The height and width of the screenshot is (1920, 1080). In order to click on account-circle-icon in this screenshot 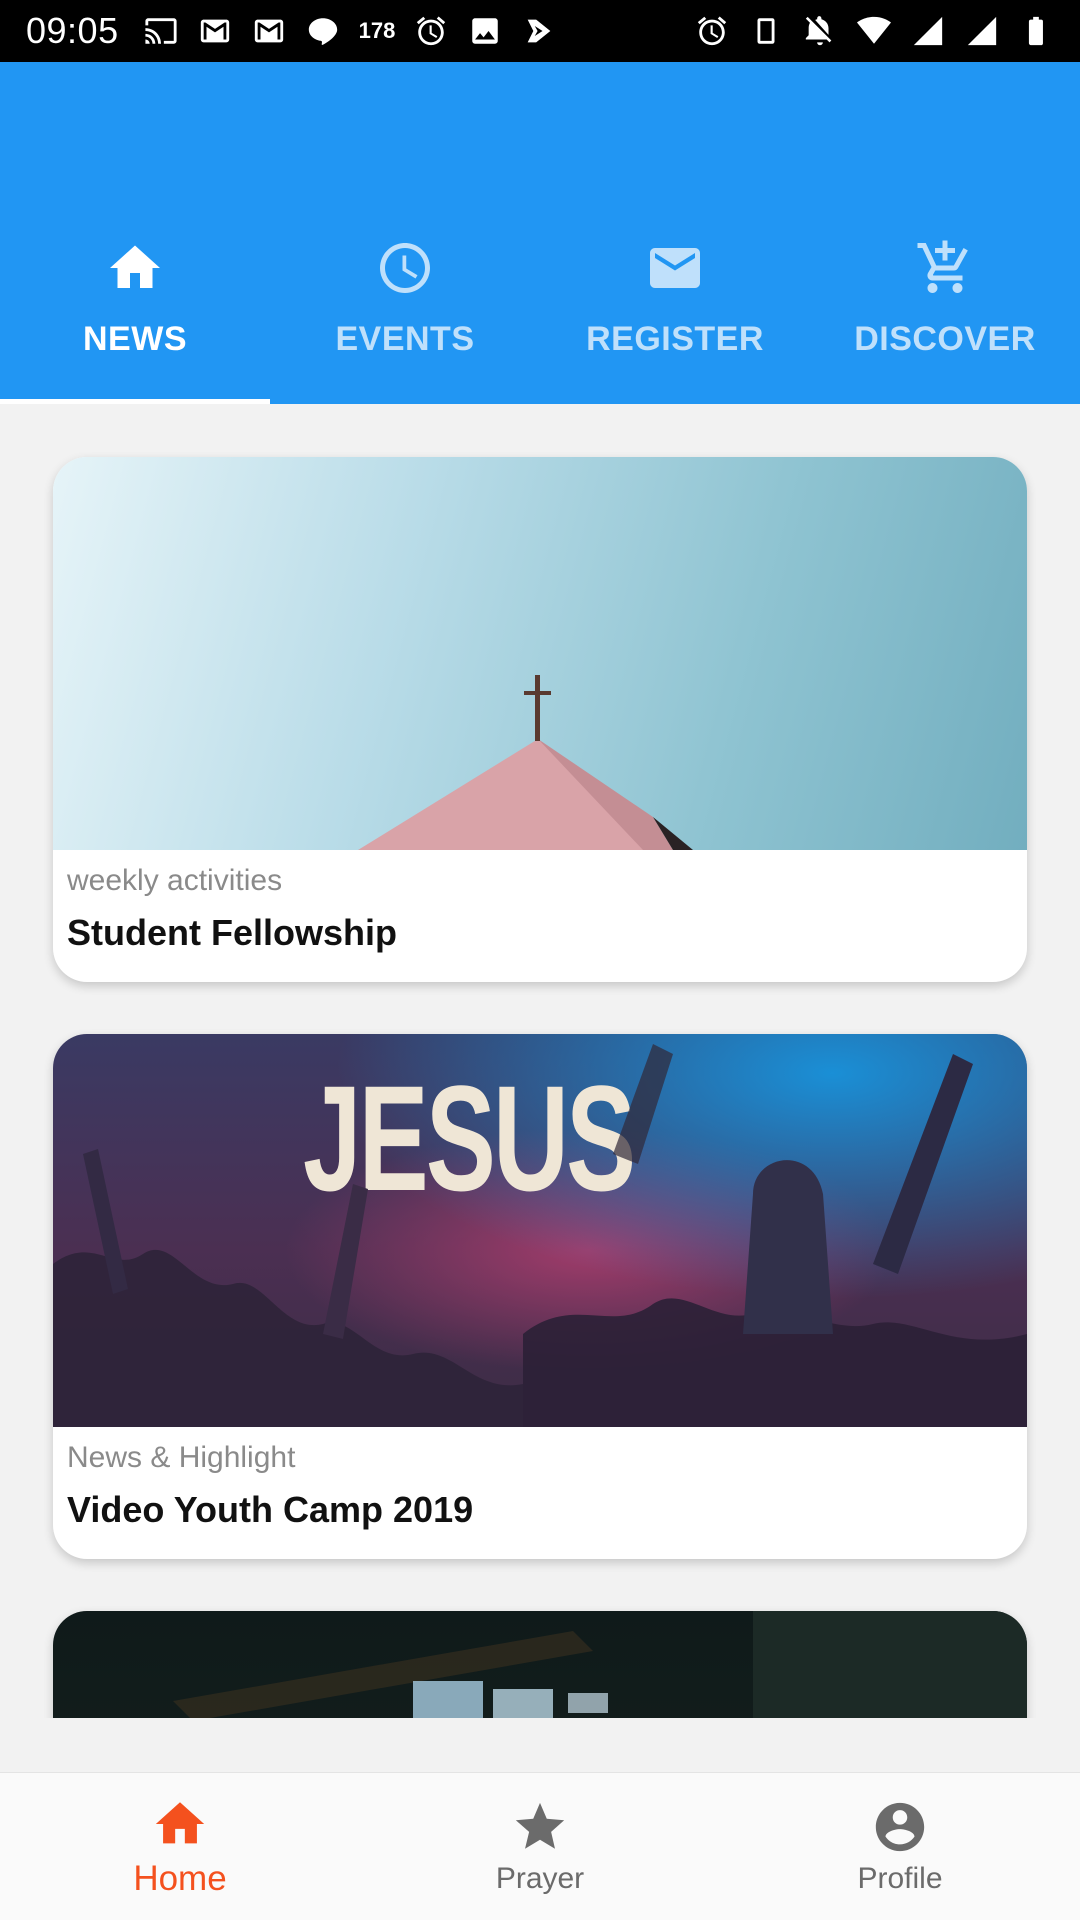, I will do `click(900, 1826)`.